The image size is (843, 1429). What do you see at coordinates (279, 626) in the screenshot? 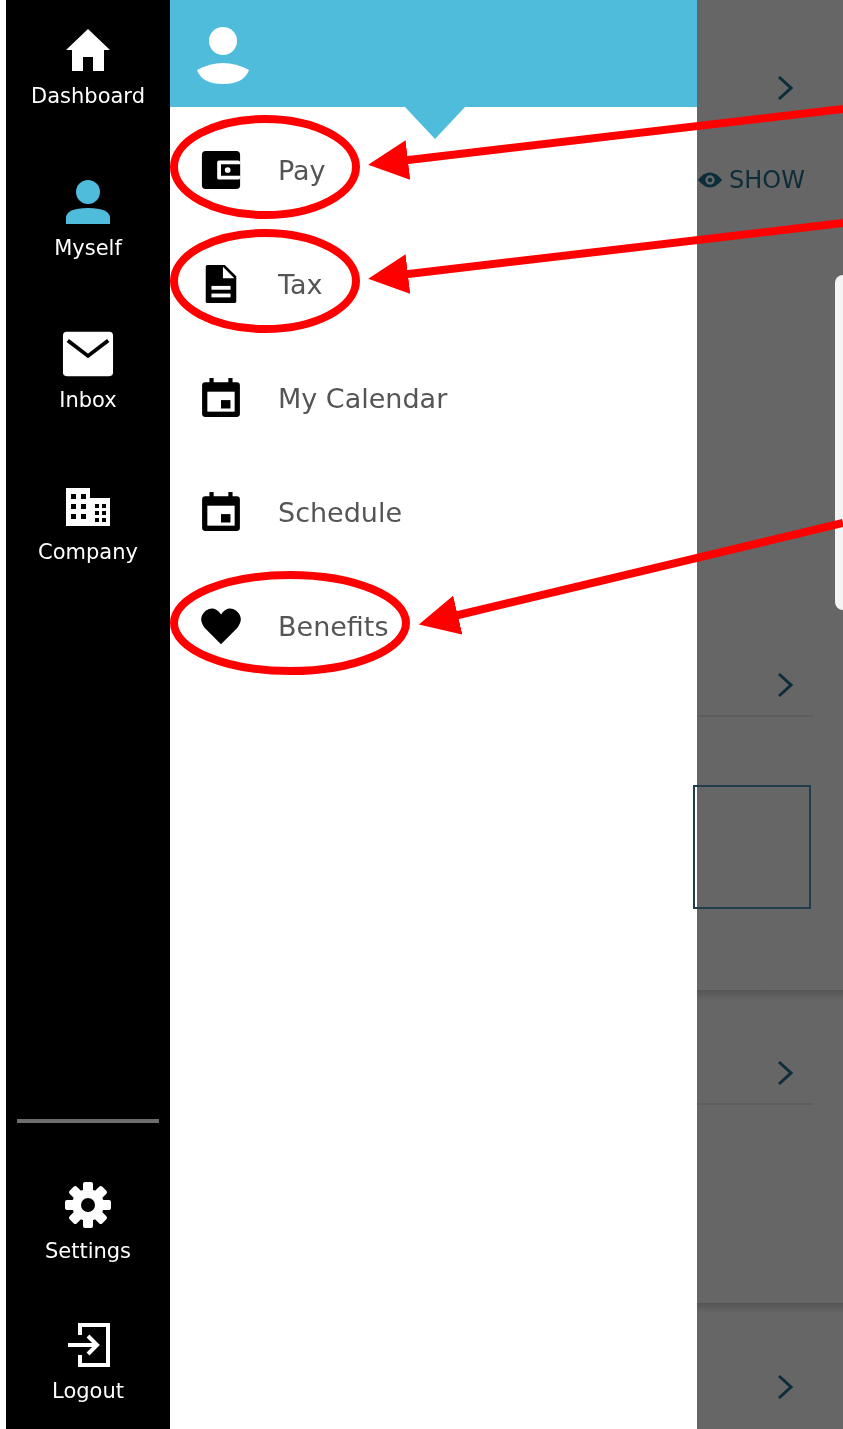
I see `menu-item: Benefits` at bounding box center [279, 626].